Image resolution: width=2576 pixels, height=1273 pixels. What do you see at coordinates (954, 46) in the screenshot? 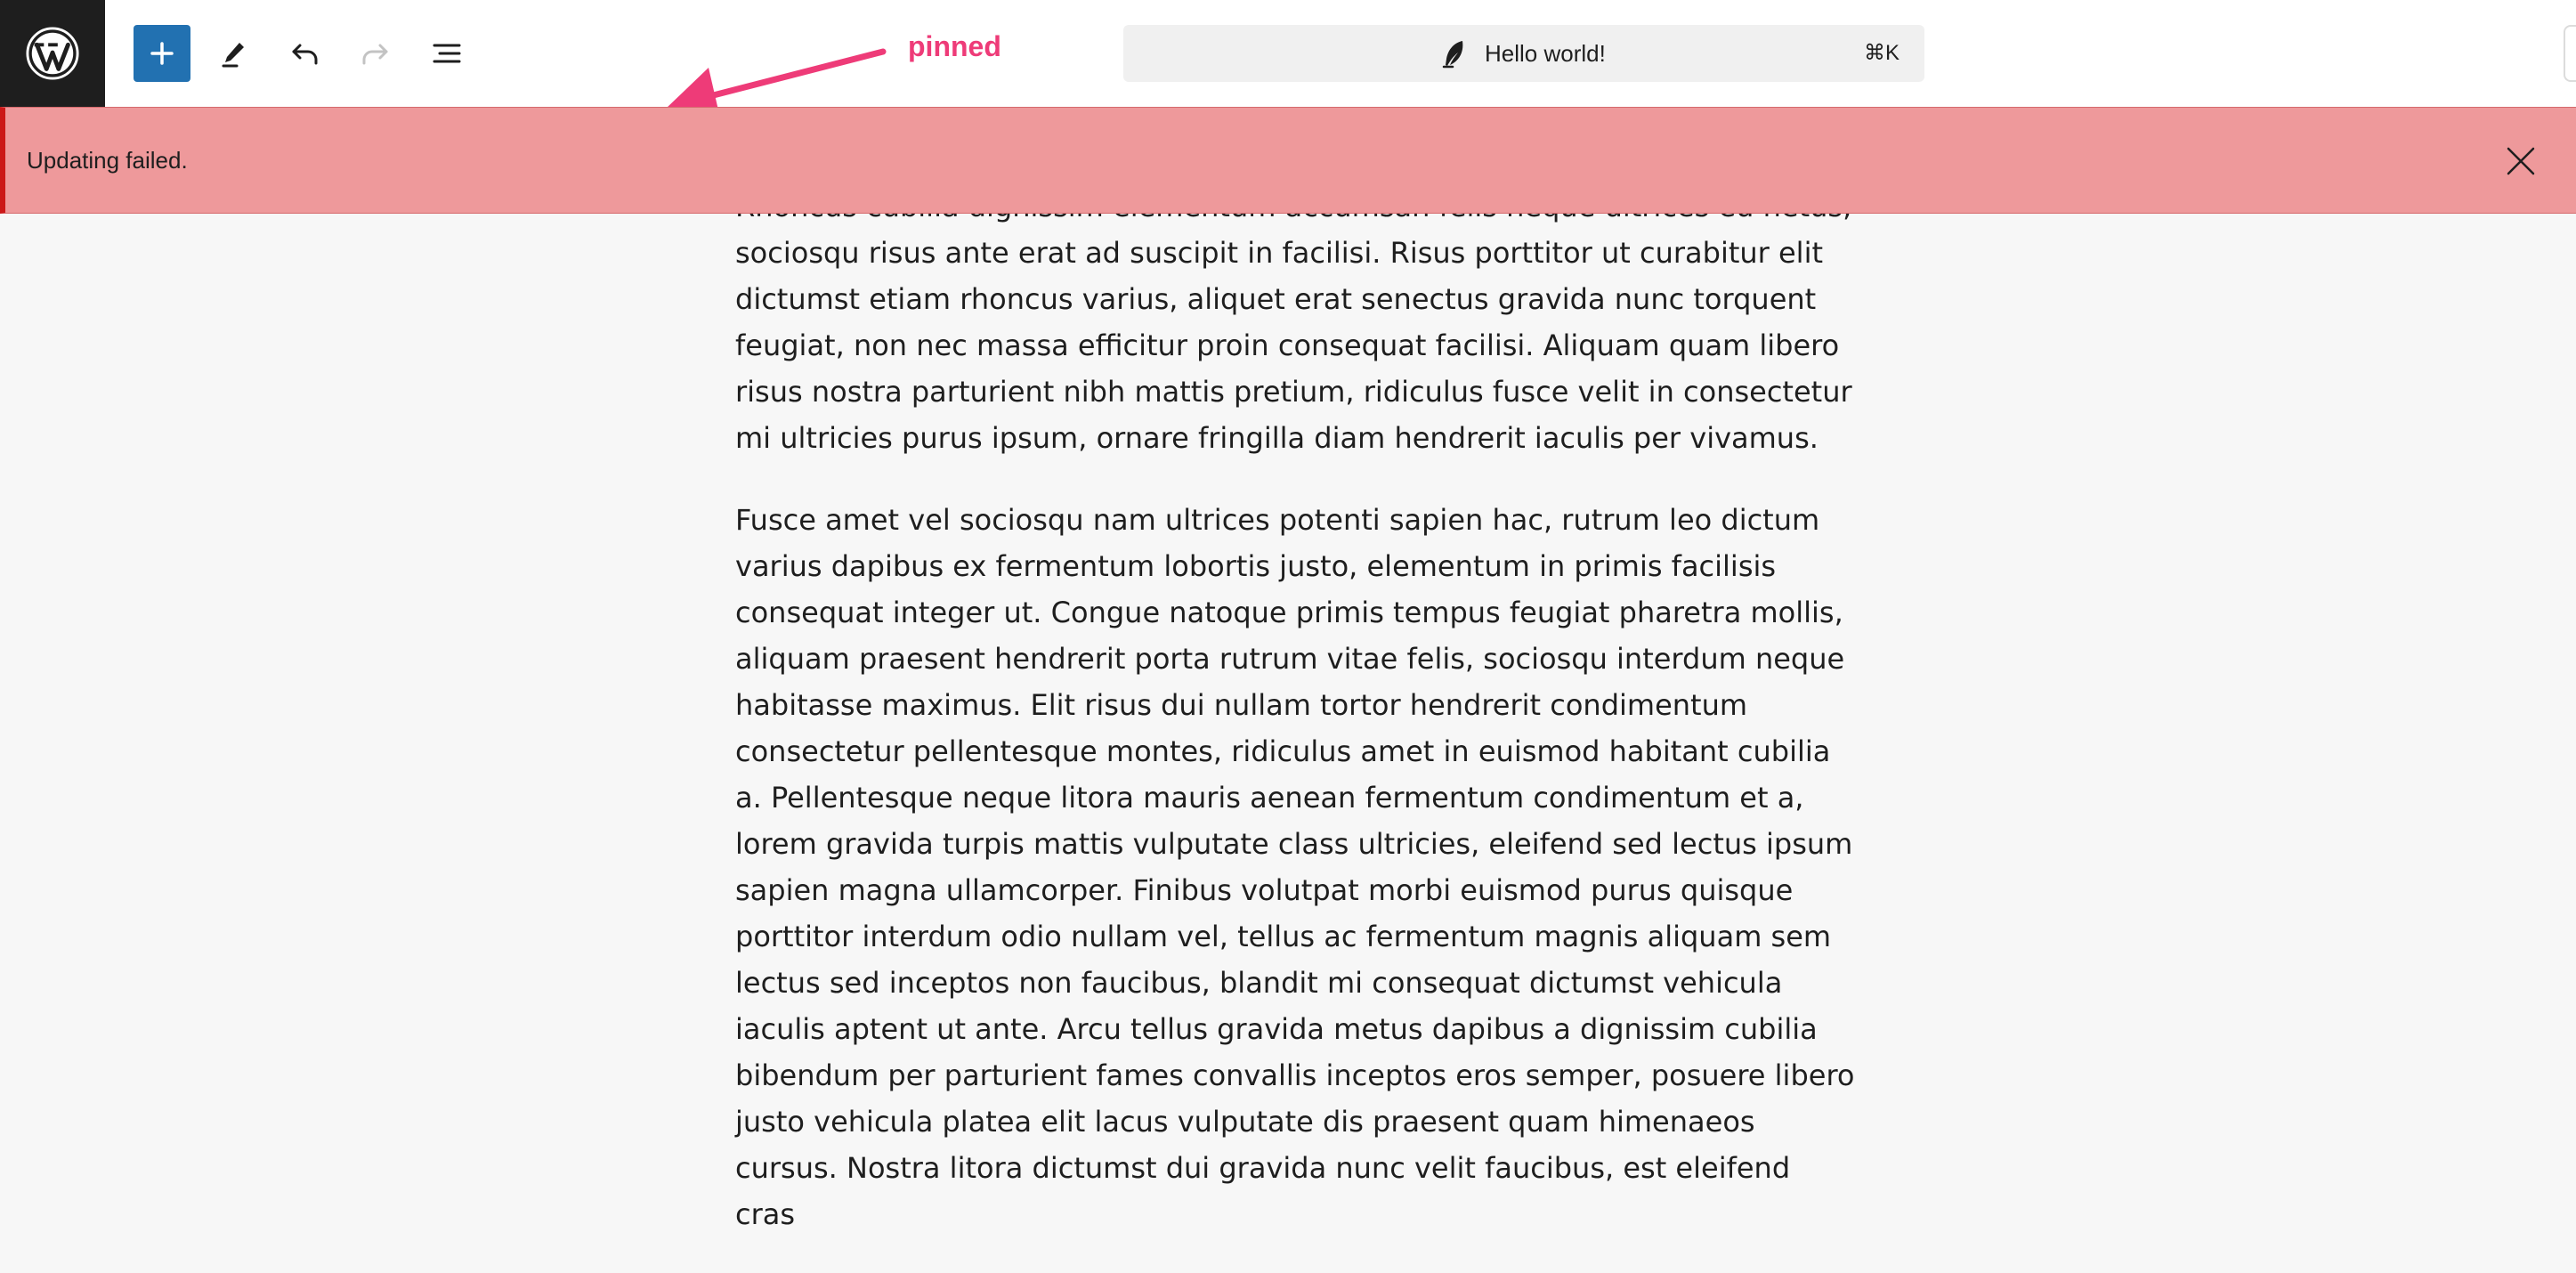
I see `annotation-label: pinned` at bounding box center [954, 46].